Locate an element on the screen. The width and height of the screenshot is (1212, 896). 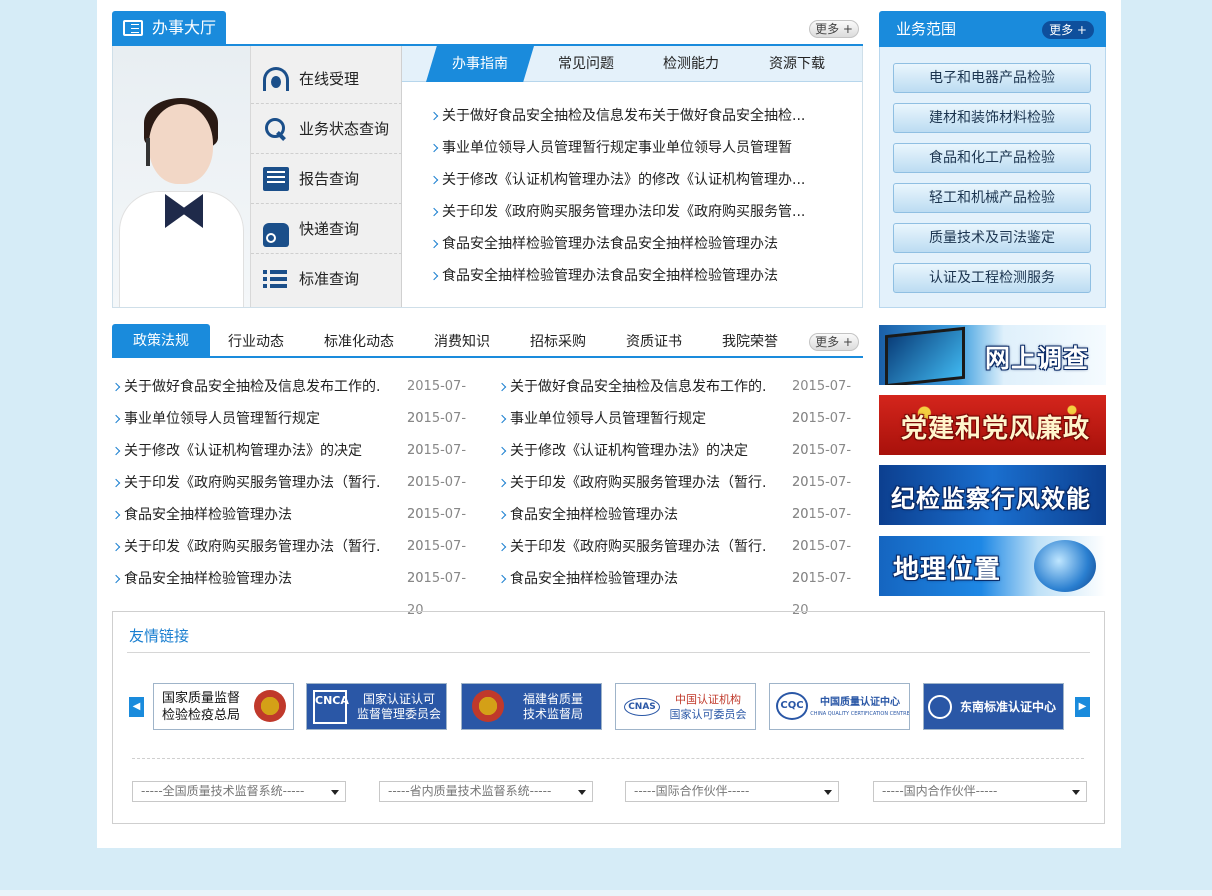
tab-faq: 常见问题 is located at coordinates (586, 64).